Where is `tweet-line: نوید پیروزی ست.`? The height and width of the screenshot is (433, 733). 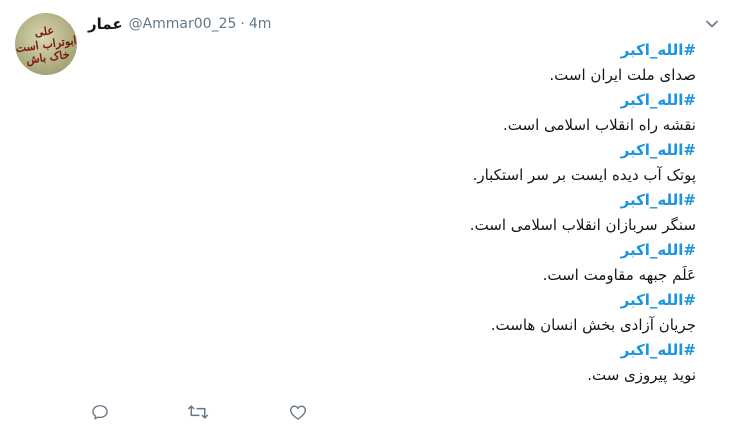 tweet-line: نوید پیروزی ست. is located at coordinates (641, 375).